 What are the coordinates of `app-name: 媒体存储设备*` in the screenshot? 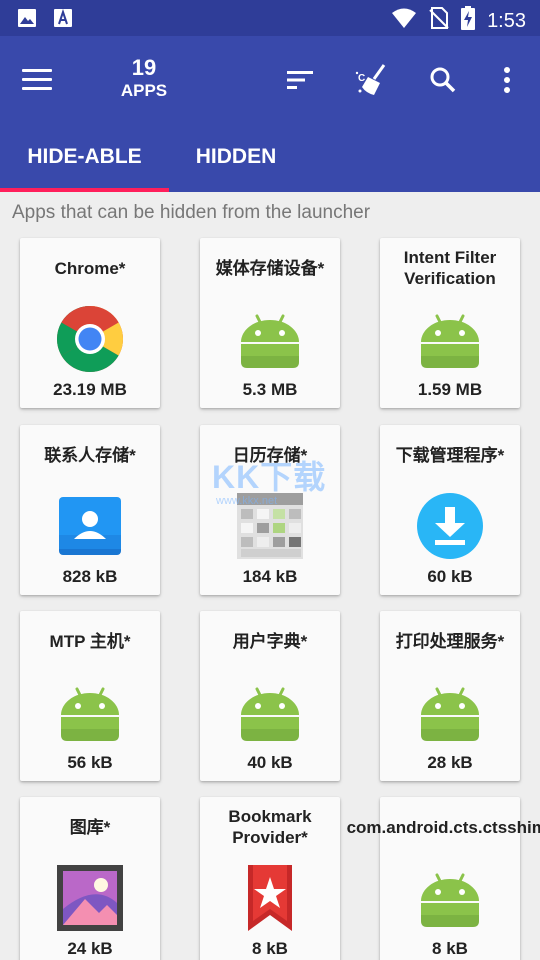 It's located at (270, 268).